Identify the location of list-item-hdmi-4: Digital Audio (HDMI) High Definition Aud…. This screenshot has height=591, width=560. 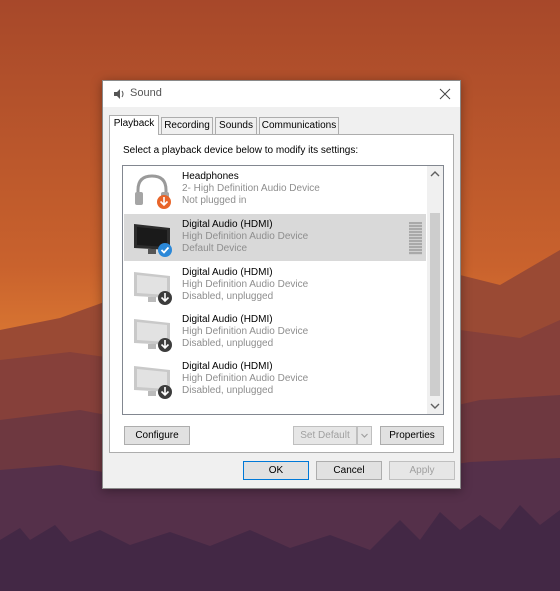
(275, 379).